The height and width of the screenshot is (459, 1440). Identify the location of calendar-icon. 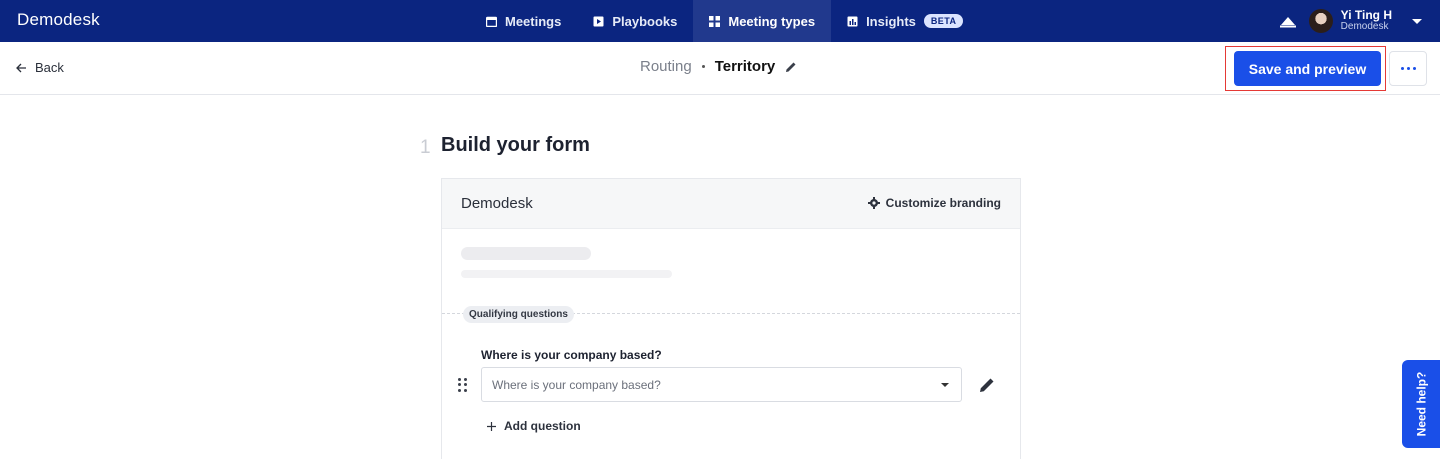
(491, 21).